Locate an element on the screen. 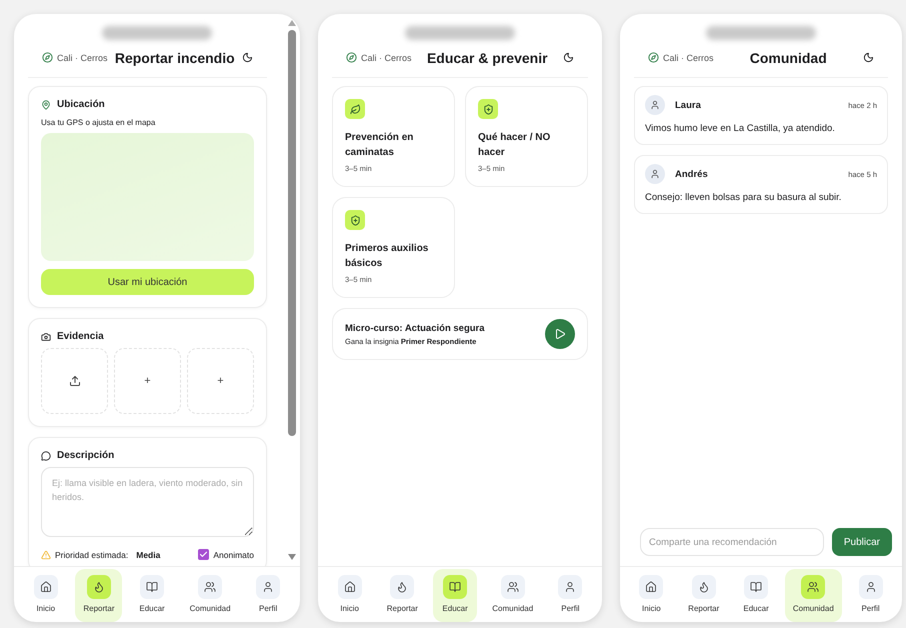  recommendation-field: Comparte una recomendación is located at coordinates (732, 542).